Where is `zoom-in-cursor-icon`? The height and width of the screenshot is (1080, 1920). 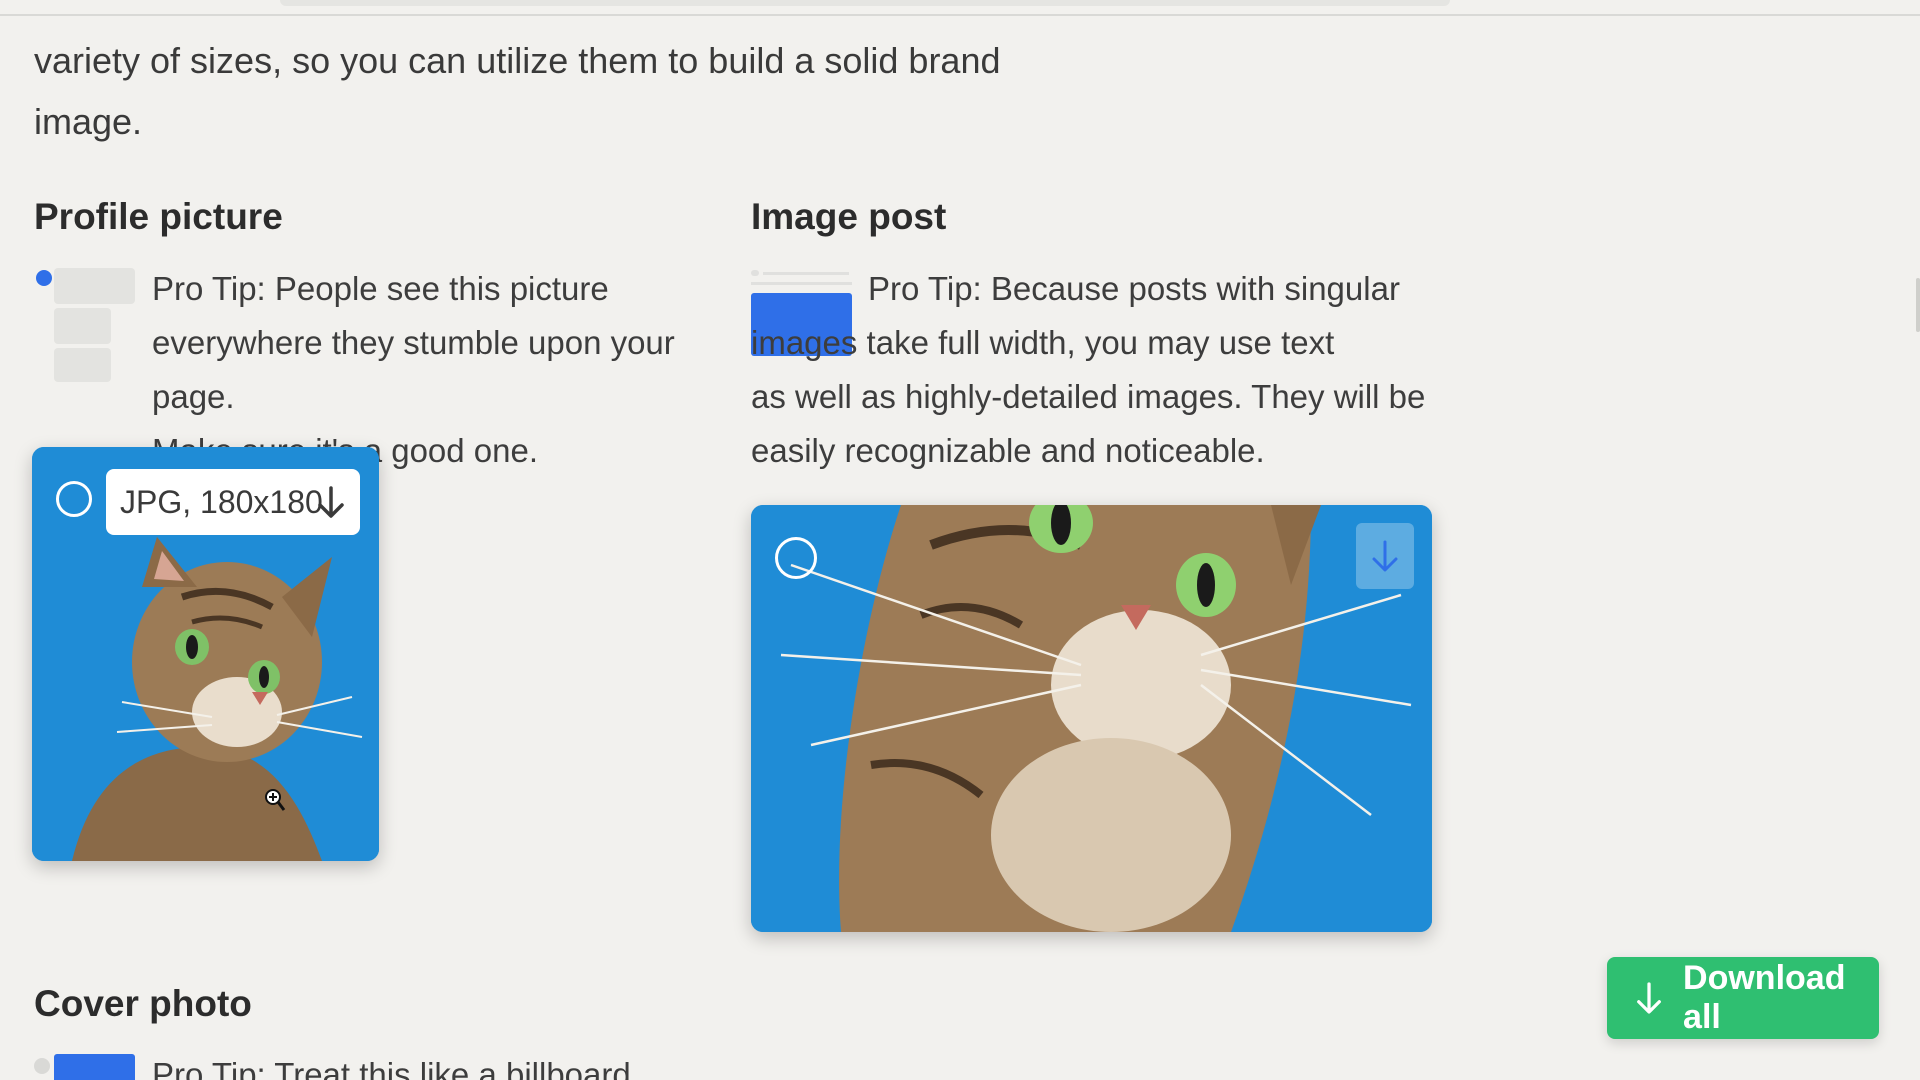 zoom-in-cursor-icon is located at coordinates (275, 800).